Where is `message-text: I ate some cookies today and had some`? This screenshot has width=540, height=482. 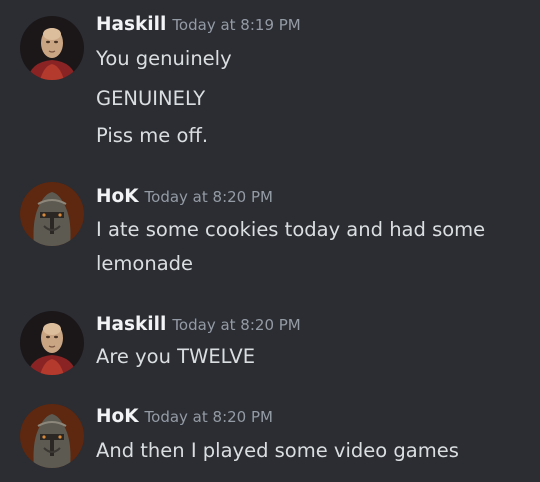
message-text: I ate some cookies today and had some is located at coordinates (291, 229).